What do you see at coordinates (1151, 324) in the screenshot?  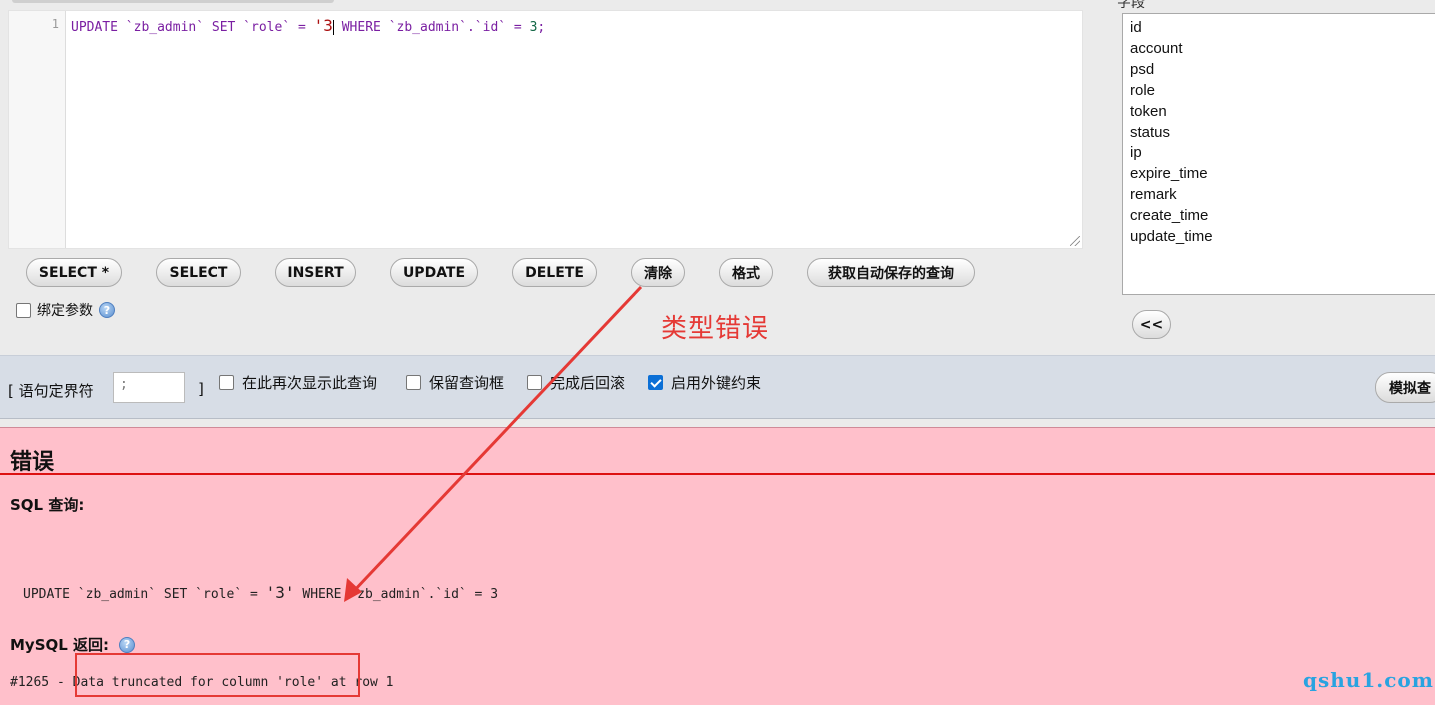 I see `insert-column-button: <<` at bounding box center [1151, 324].